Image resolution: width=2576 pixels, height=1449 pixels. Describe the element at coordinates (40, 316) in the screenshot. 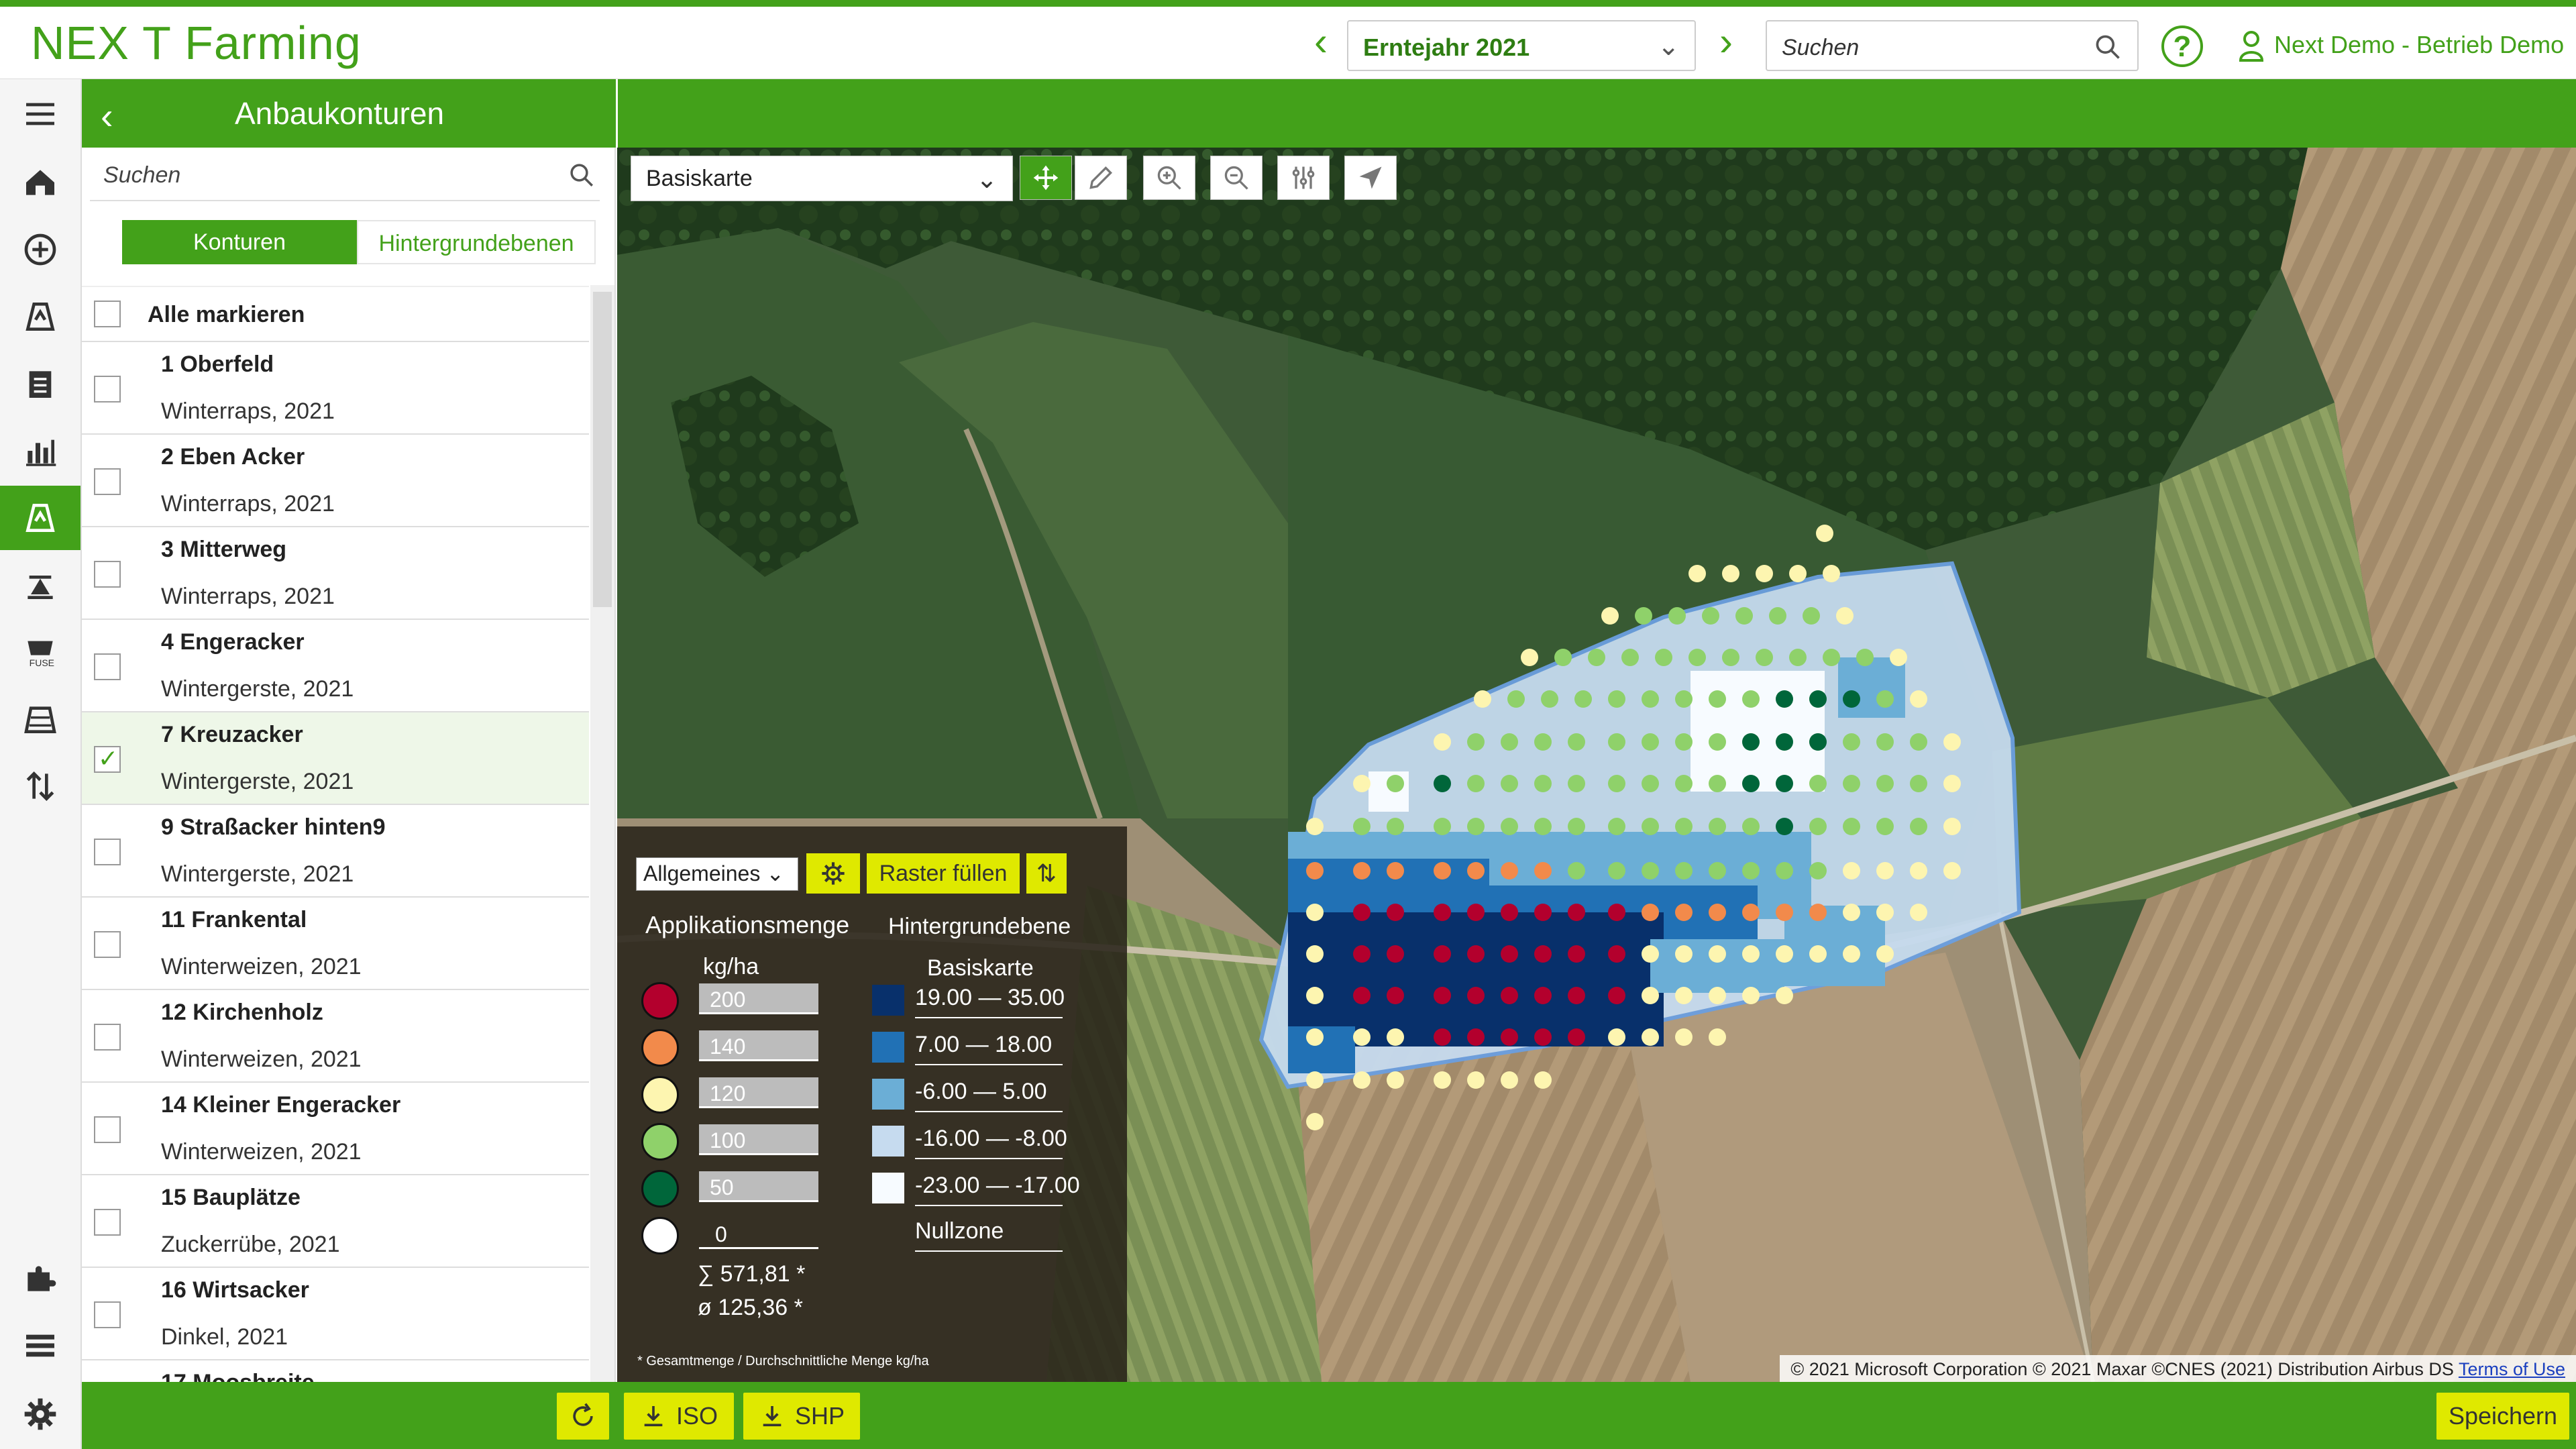

I see `field-map-icon` at that location.